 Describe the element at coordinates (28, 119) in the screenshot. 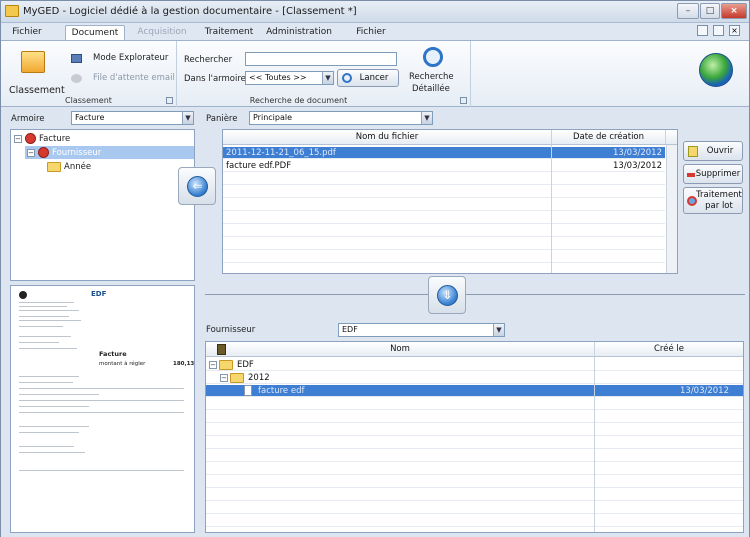

I see `armoire-label: Armoire` at that location.